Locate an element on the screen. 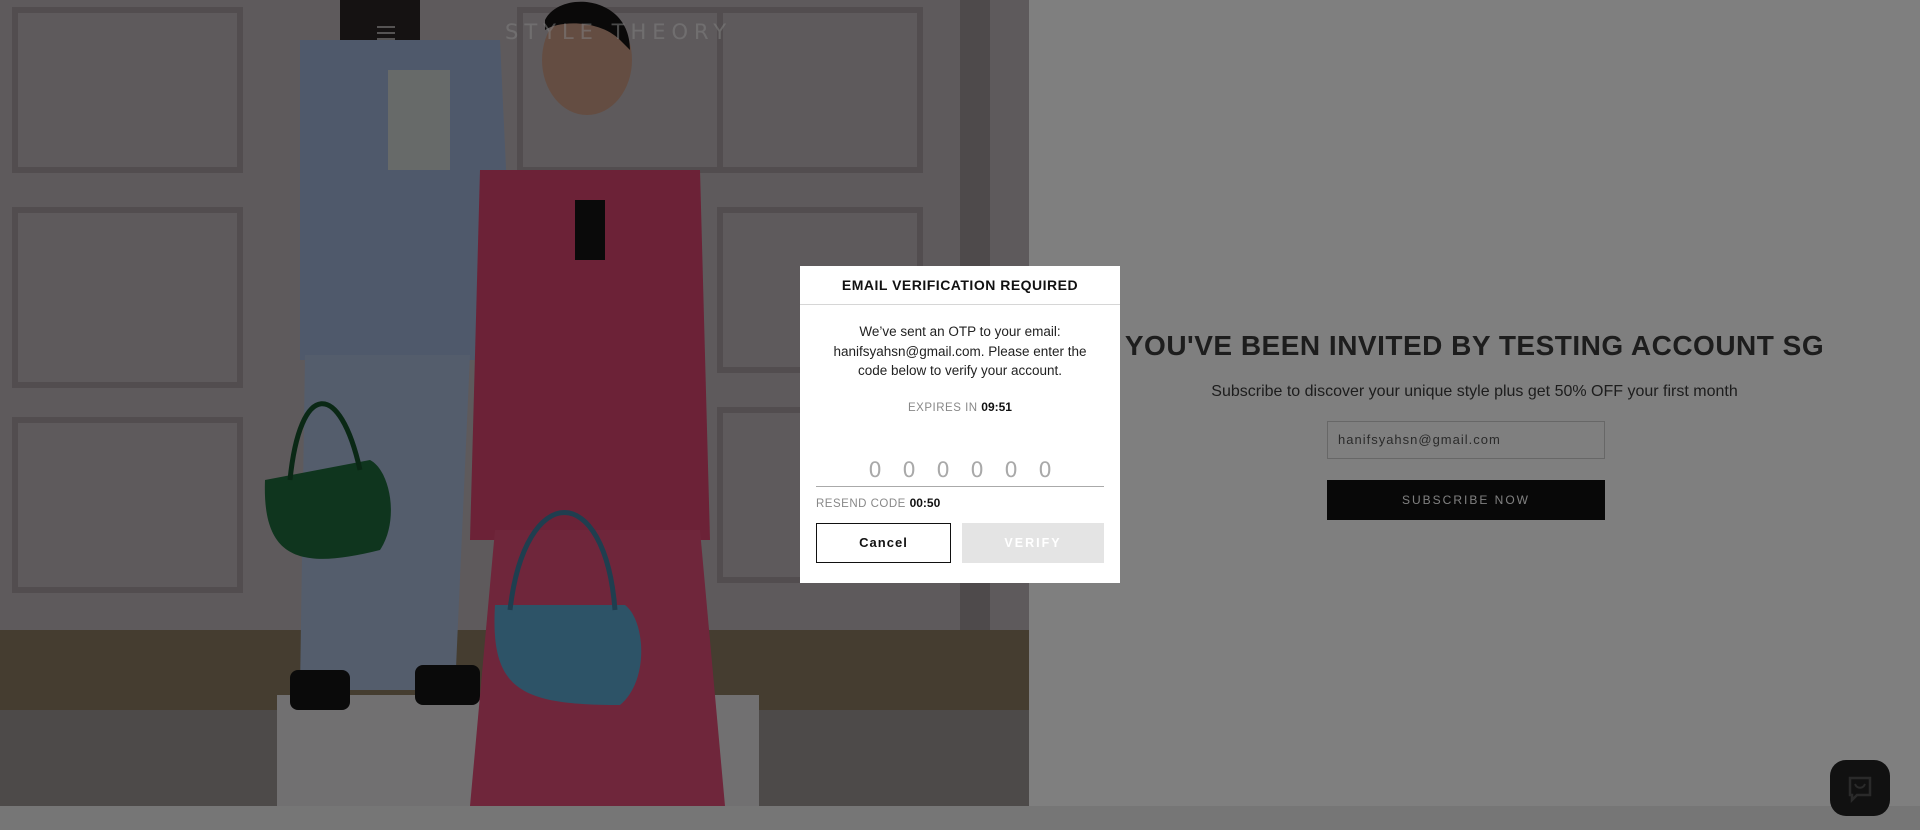  chat-bubble-icon is located at coordinates (1860, 789).